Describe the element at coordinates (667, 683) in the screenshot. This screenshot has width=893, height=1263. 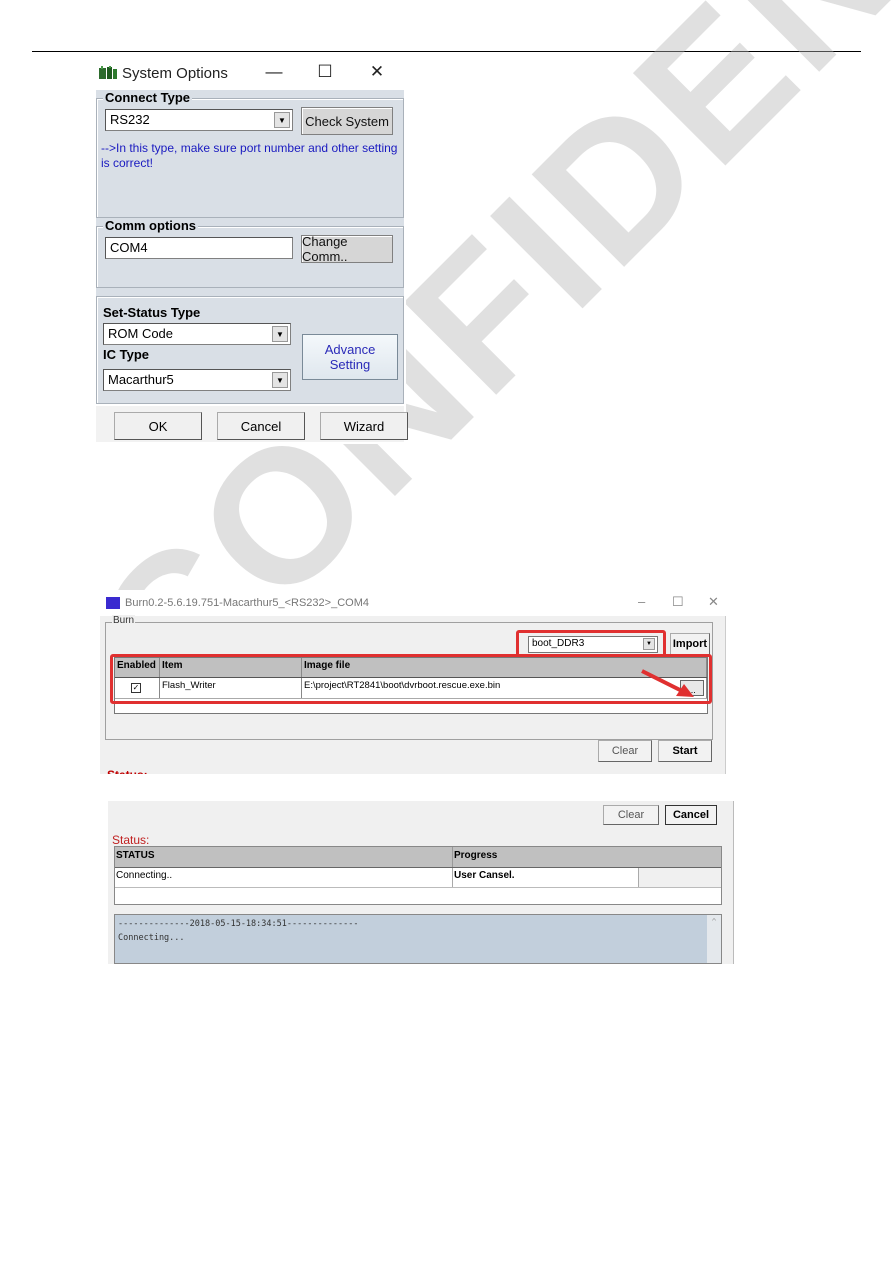
I see `arrow-pointer-icon` at that location.